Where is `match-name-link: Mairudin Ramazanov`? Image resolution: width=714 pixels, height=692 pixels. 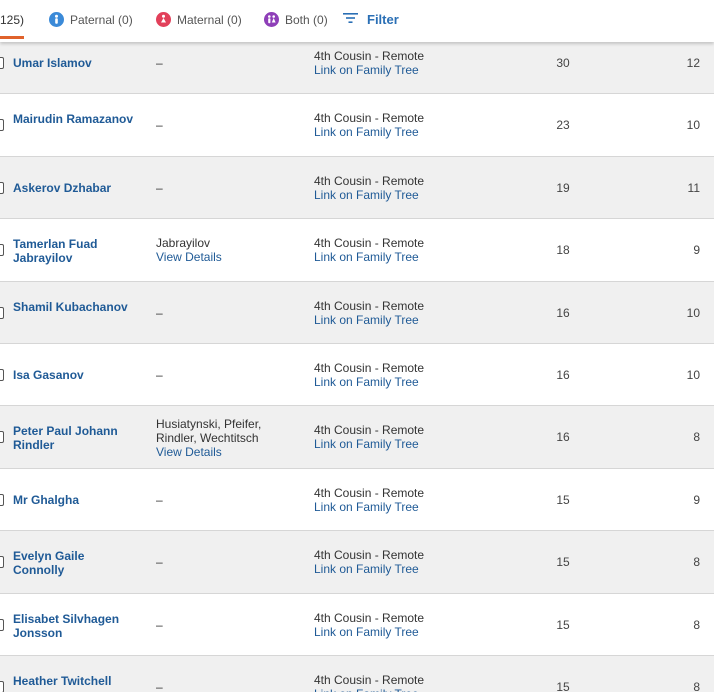
match-name-link: Mairudin Ramazanov is located at coordinates (75, 119).